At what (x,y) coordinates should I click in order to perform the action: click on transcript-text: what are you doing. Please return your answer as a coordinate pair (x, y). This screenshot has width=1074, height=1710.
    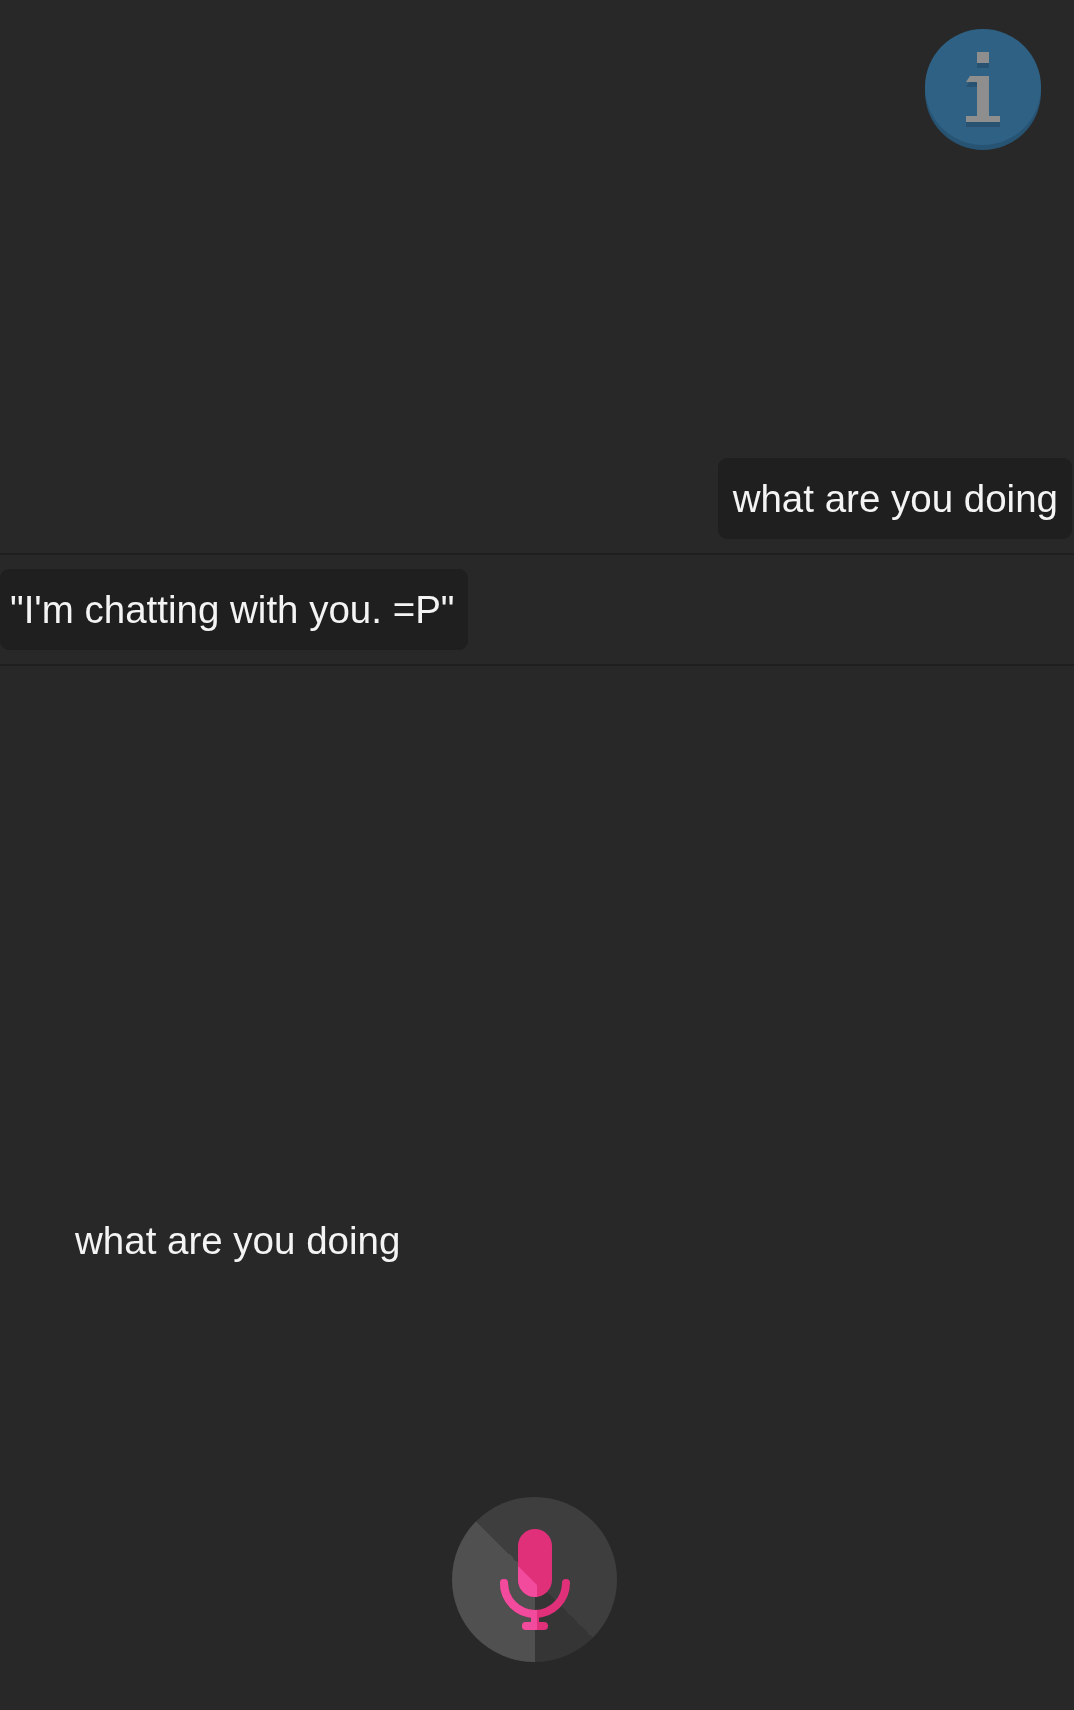
    Looking at the image, I should click on (238, 1240).